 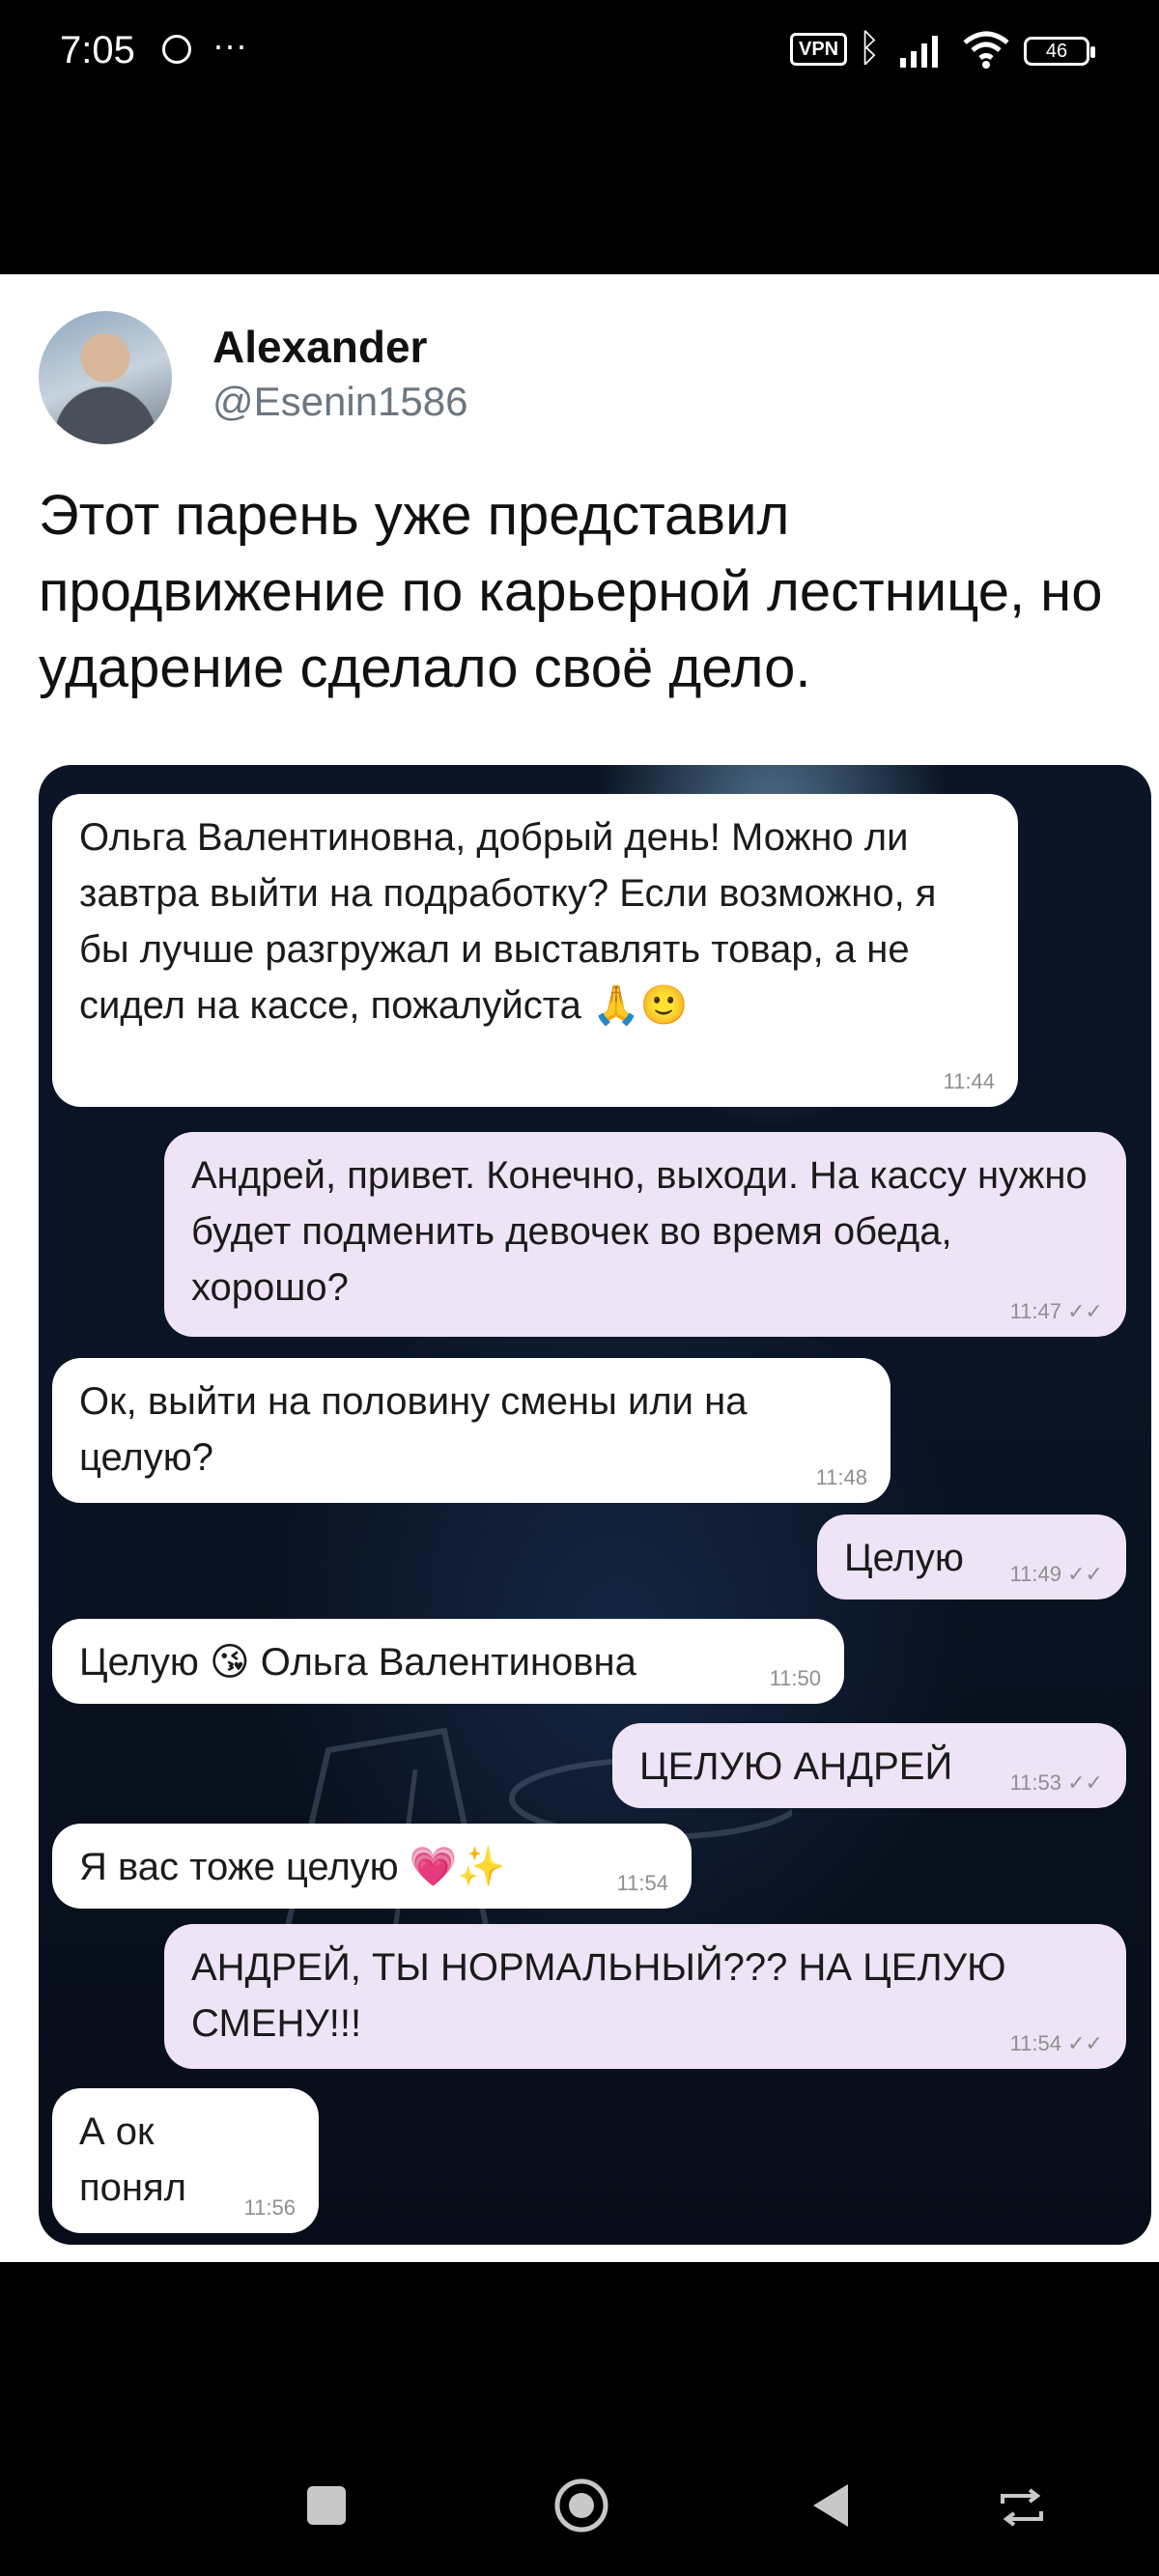 I want to click on message-time: 11:54, so click(x=642, y=1883).